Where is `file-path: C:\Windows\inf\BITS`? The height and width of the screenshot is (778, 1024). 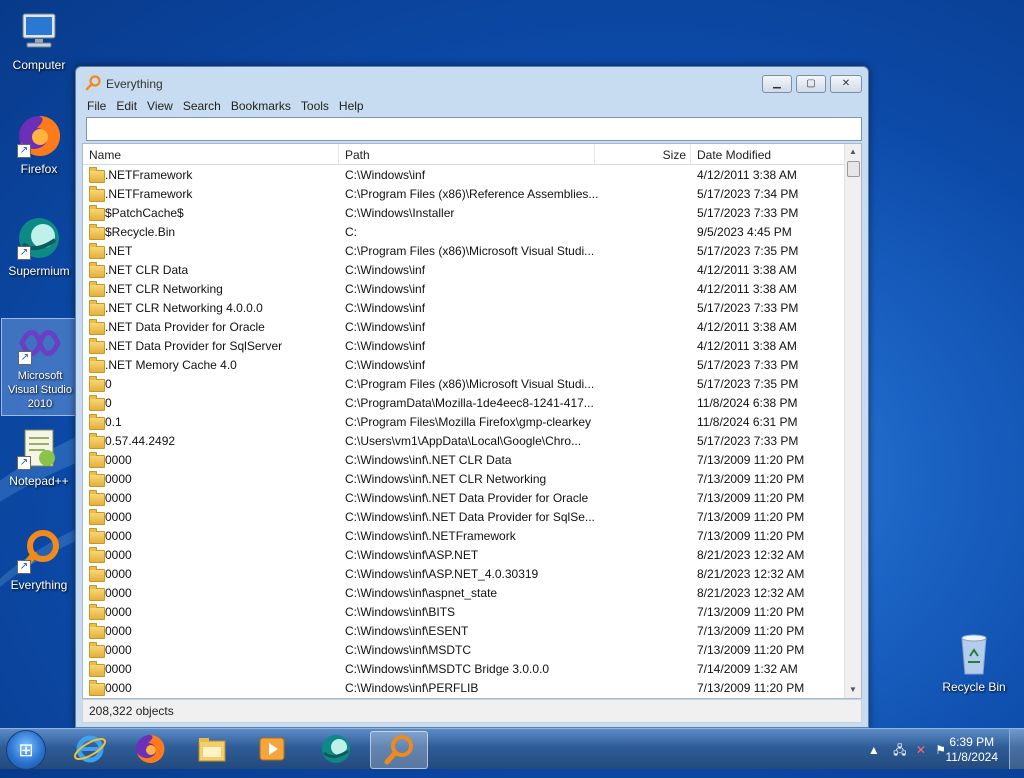 file-path: C:\Windows\inf\BITS is located at coordinates (400, 612).